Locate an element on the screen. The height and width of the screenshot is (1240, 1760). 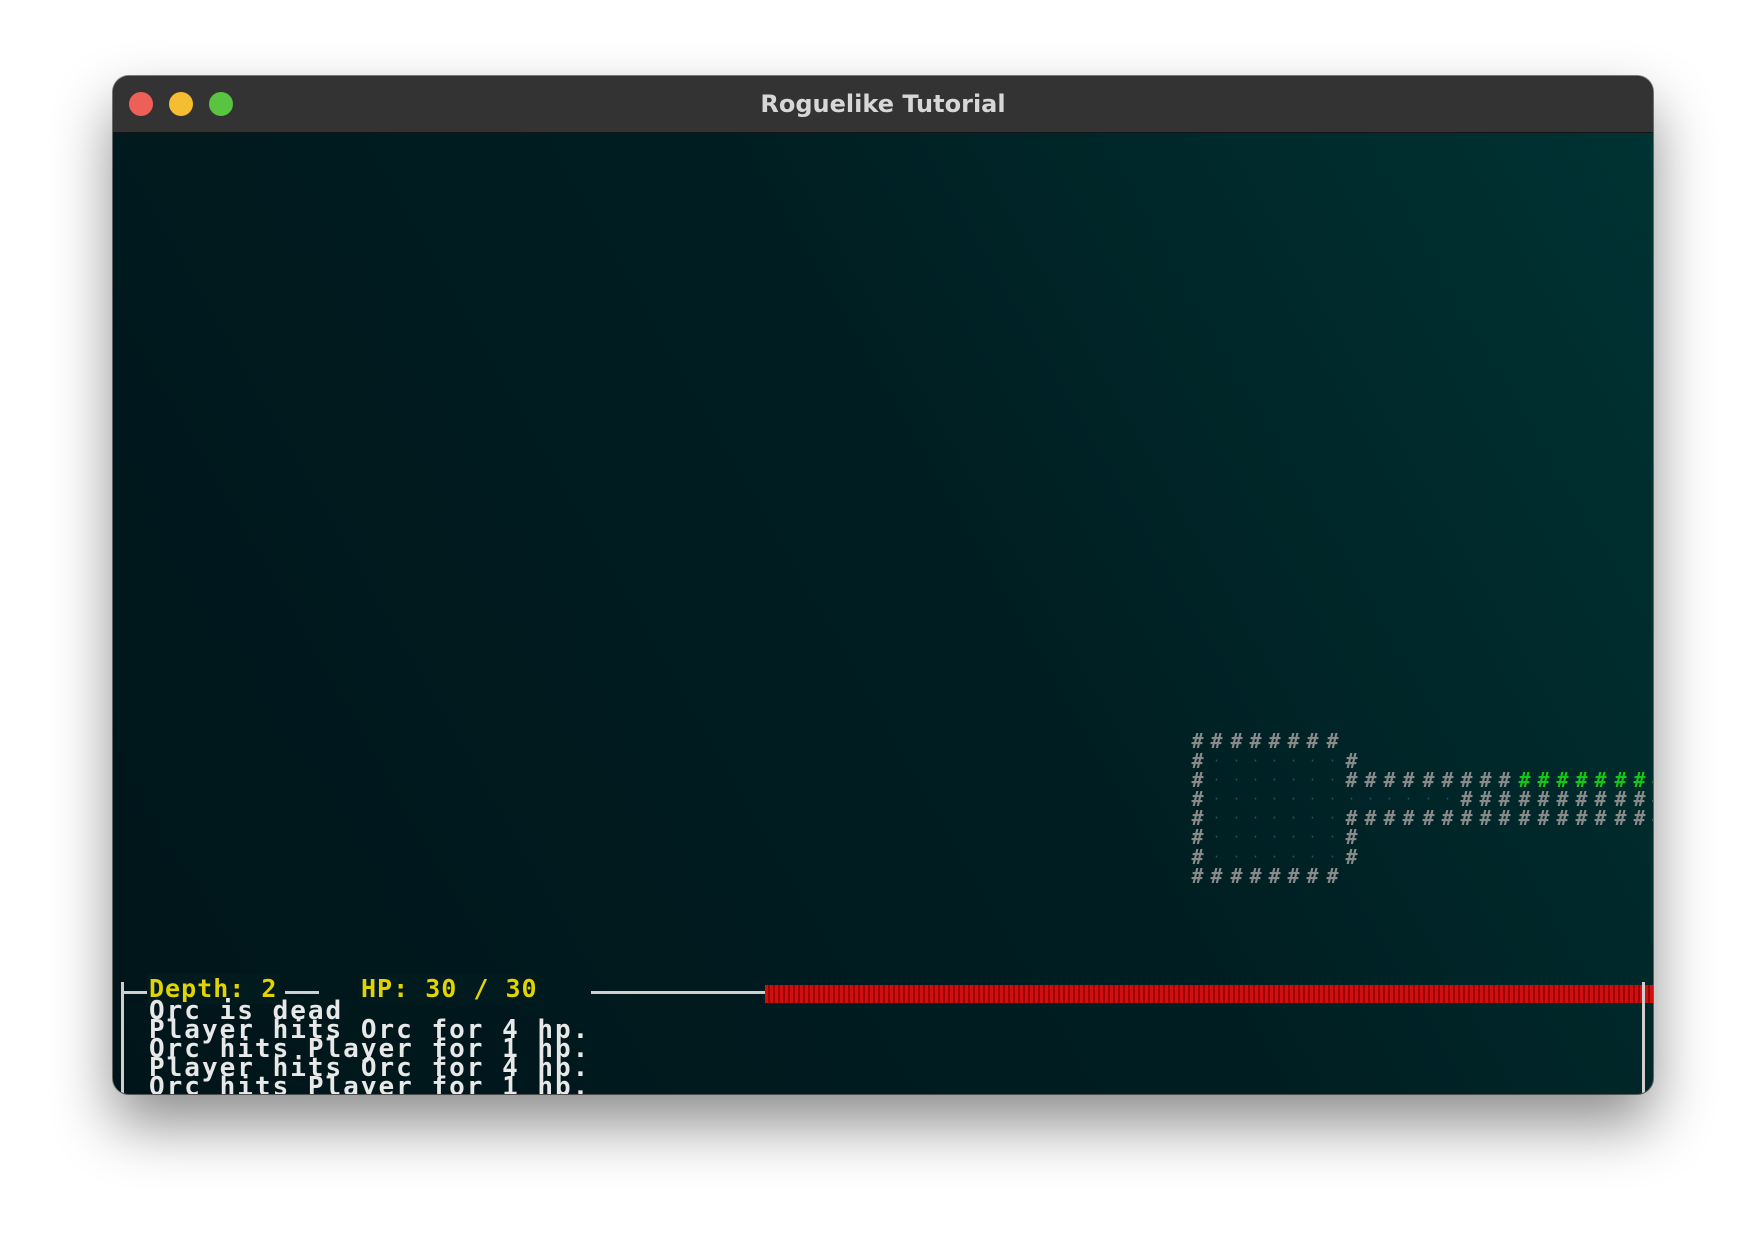
window-title: Roguelike Tutorial is located at coordinates (883, 104).